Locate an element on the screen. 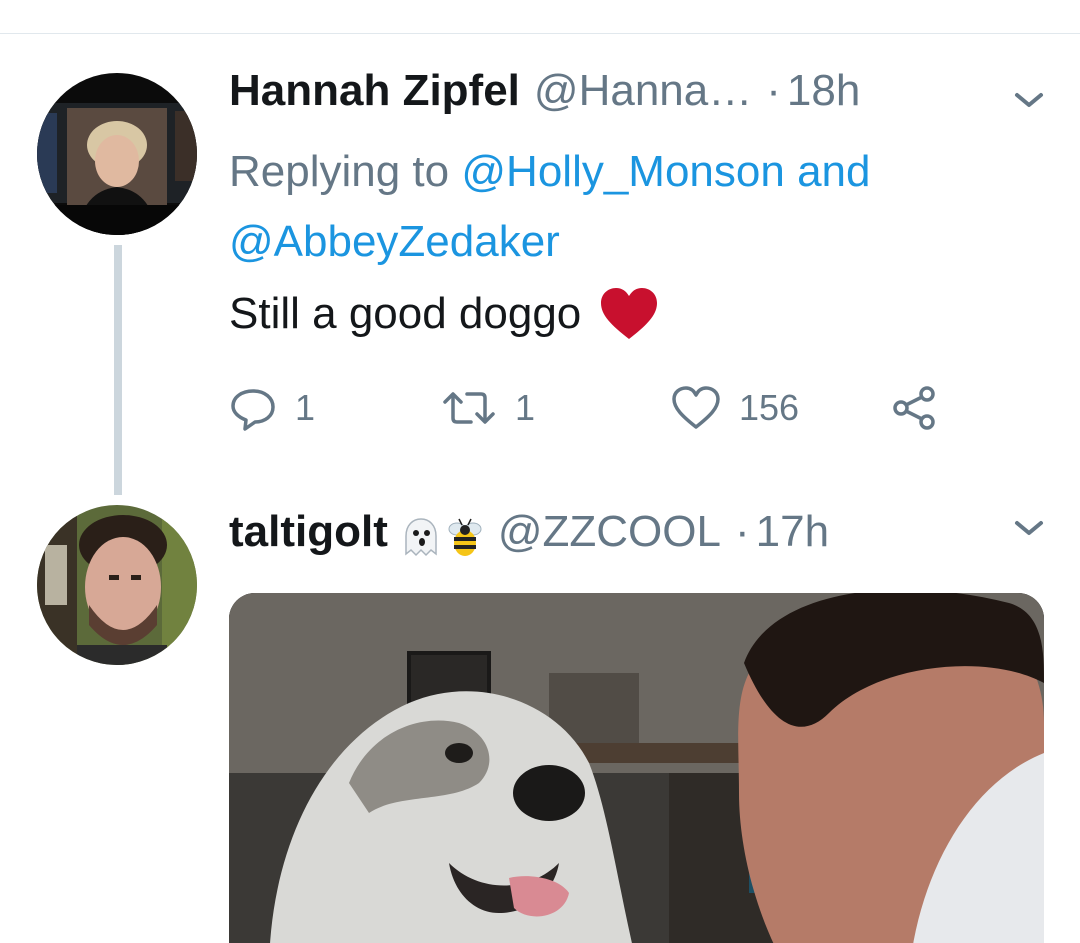 The height and width of the screenshot is (943, 1080). tweet-body: Still a good doggo is located at coordinates (405, 313).